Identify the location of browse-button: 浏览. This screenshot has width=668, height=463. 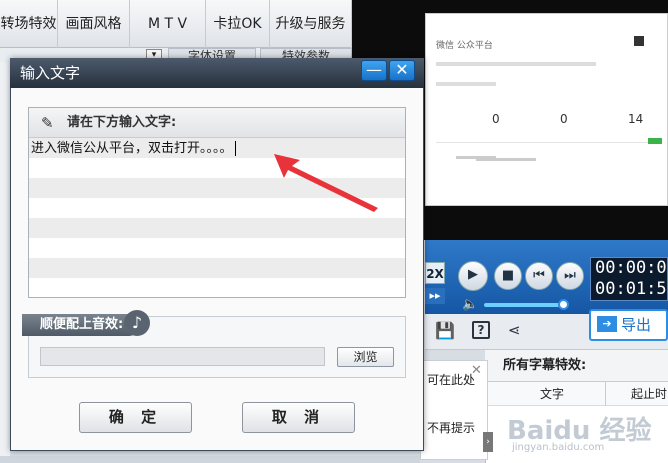
(365, 357).